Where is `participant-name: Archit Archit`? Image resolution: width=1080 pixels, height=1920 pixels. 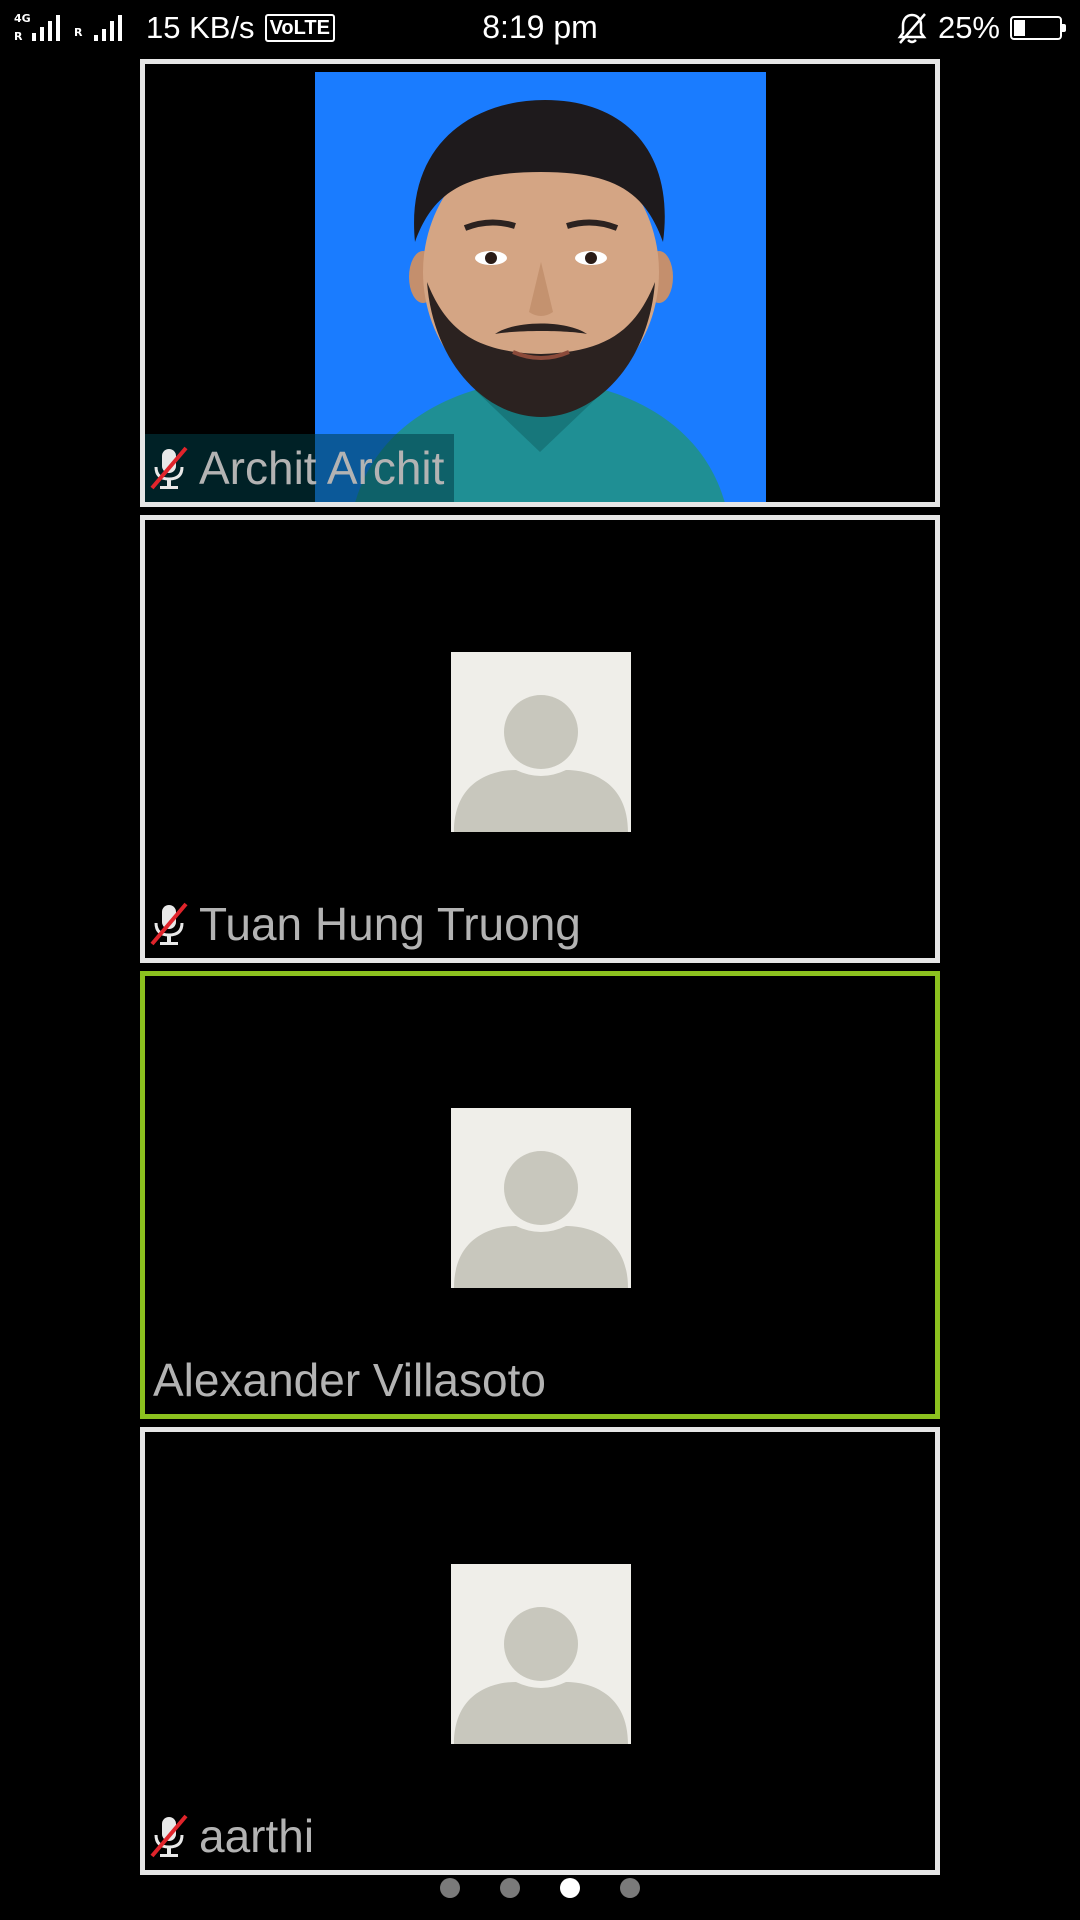 participant-name: Archit Archit is located at coordinates (322, 468).